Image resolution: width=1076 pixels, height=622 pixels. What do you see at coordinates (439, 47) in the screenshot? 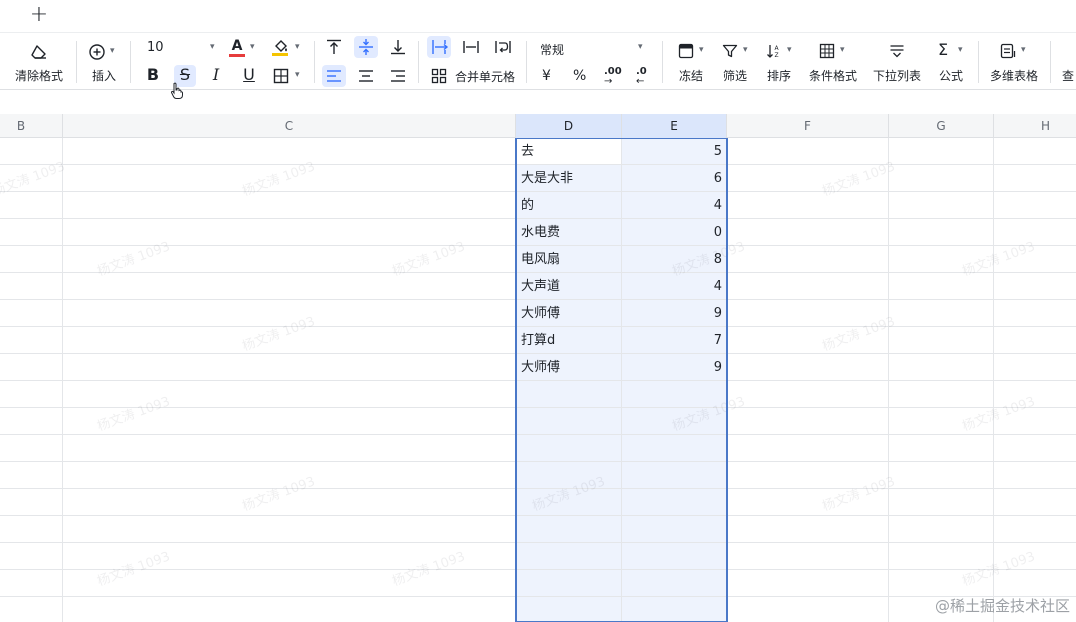
I see `text-overflow-icon` at bounding box center [439, 47].